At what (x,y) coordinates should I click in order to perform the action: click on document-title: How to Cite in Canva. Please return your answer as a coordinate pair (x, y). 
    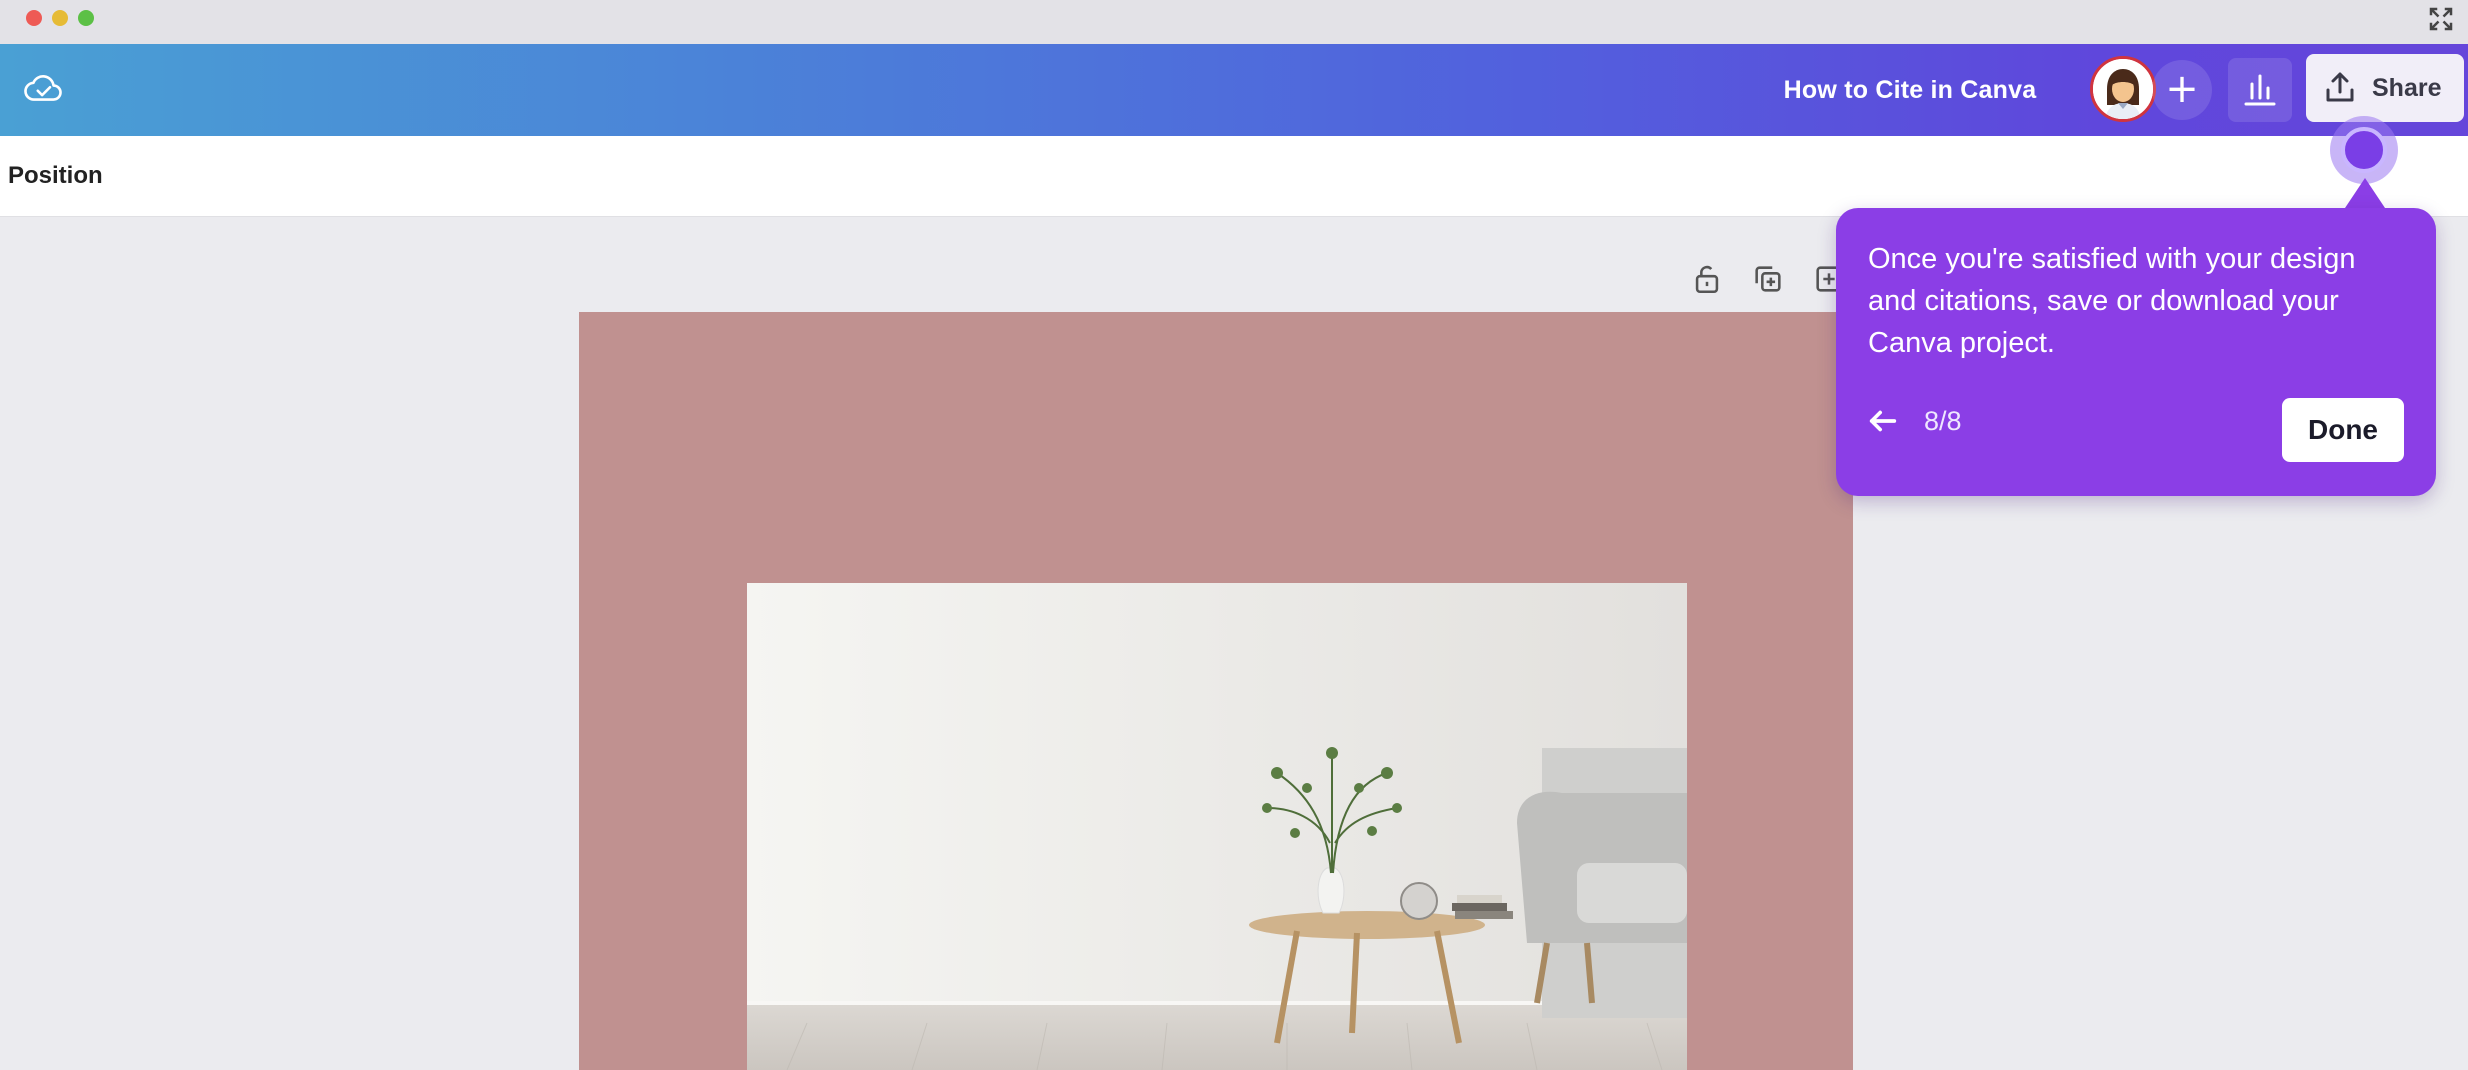
    Looking at the image, I should click on (1910, 90).